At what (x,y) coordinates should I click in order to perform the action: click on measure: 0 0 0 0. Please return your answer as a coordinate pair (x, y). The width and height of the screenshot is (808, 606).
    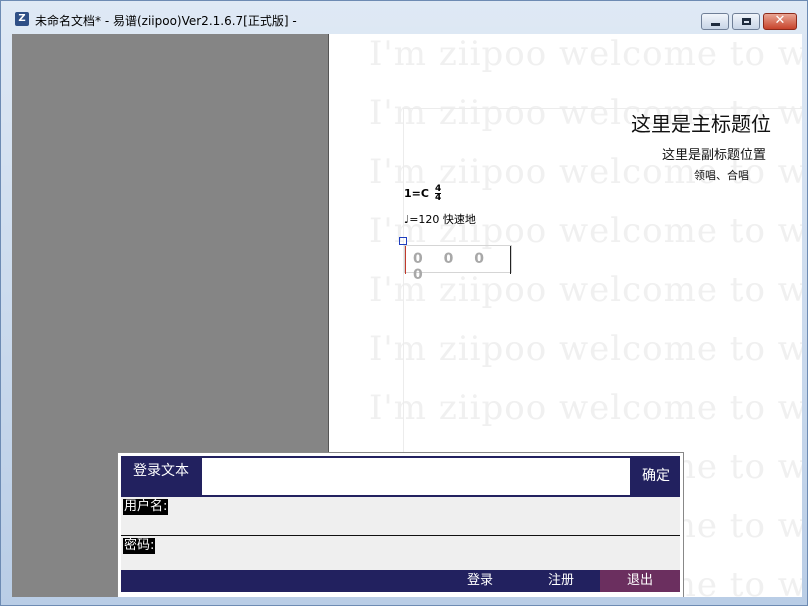
    Looking at the image, I should click on (458, 264).